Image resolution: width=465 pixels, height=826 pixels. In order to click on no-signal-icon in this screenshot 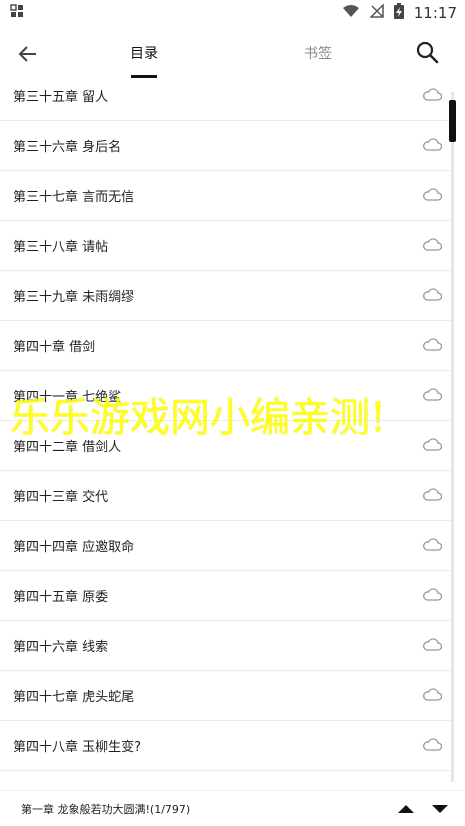, I will do `click(376, 12)`.